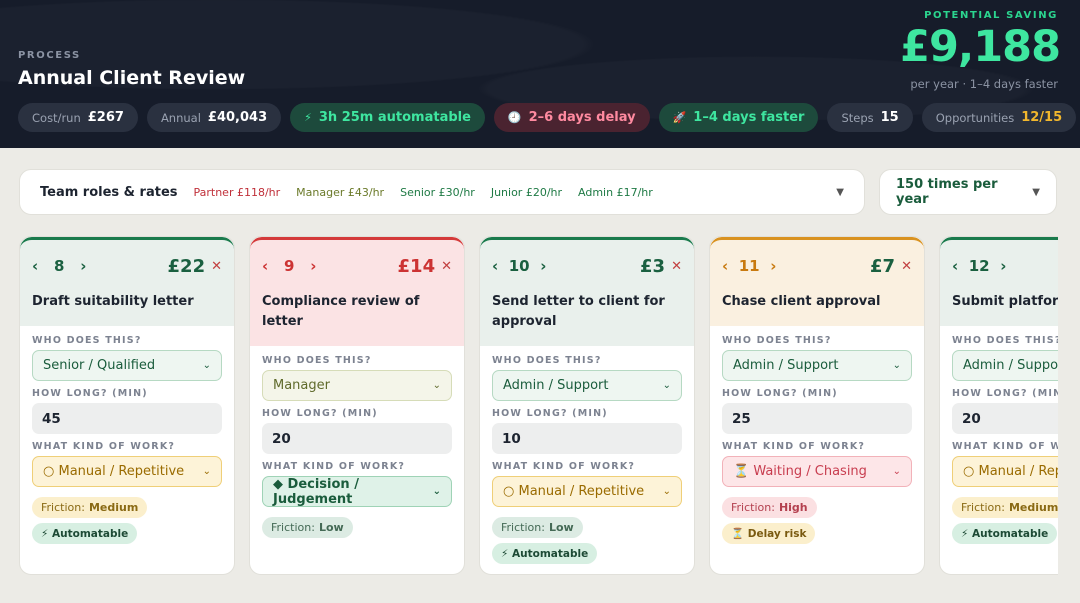  What do you see at coordinates (105, 117) in the screenshot?
I see `cost-per-run-value: £267` at bounding box center [105, 117].